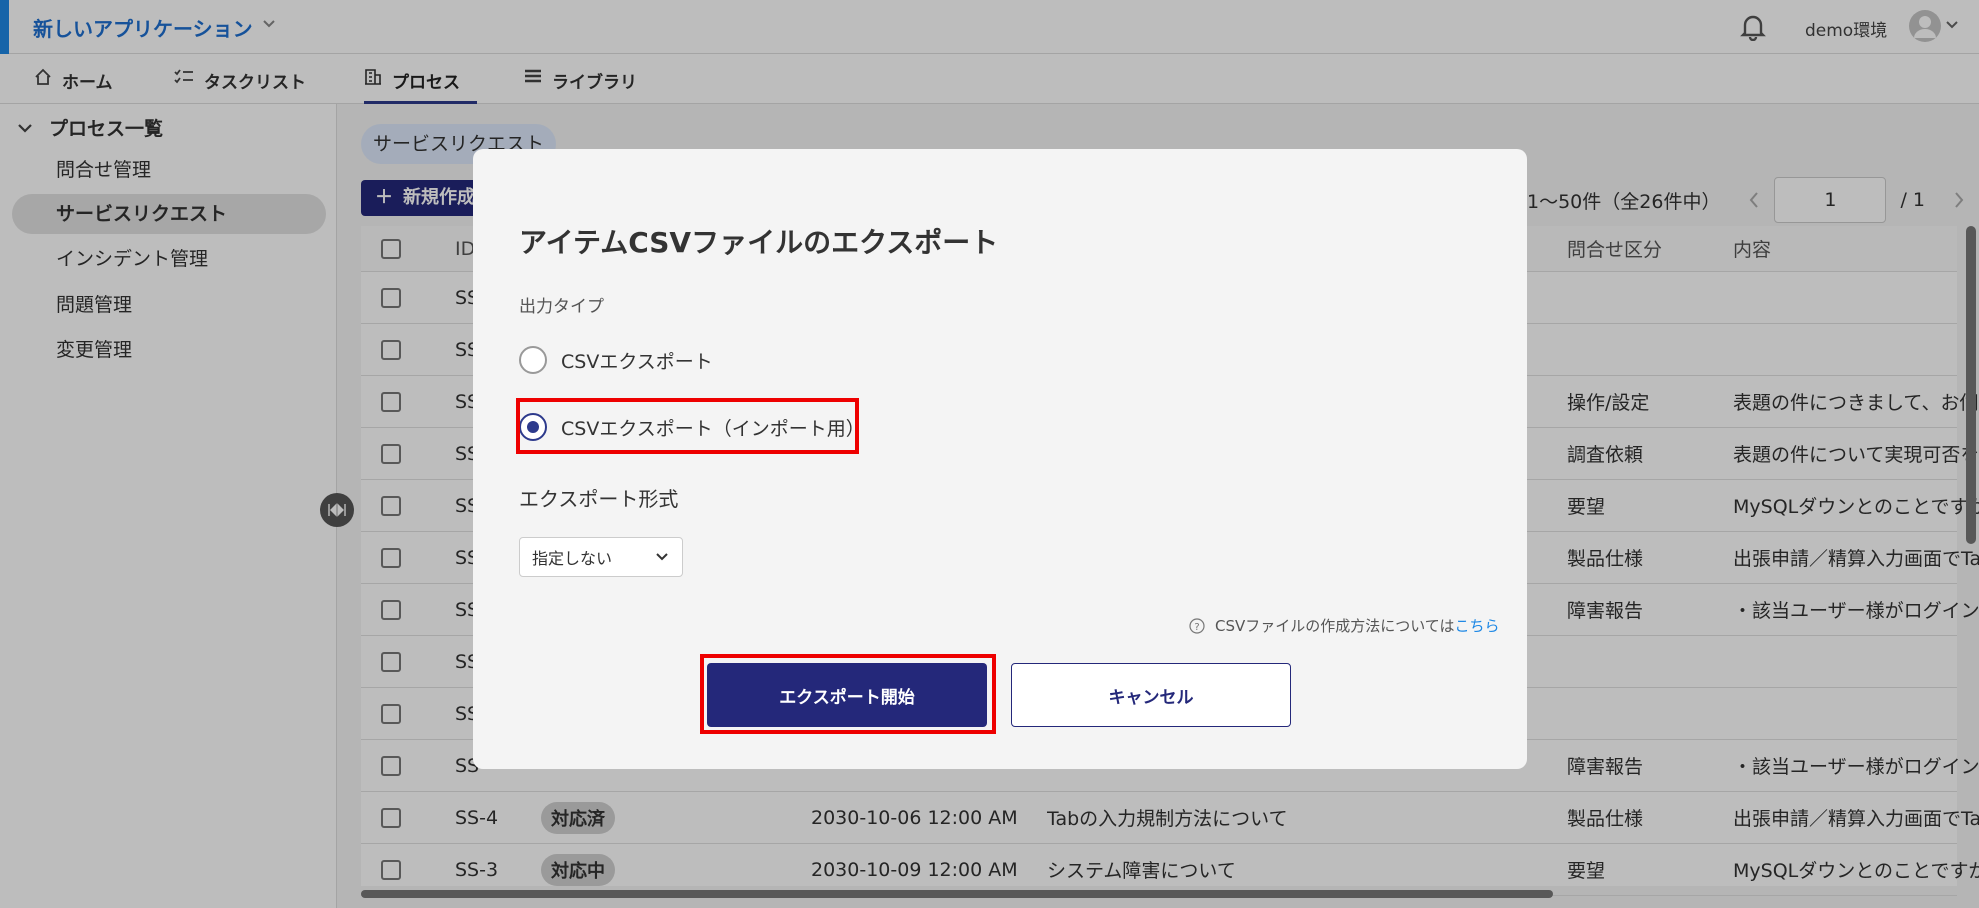 This screenshot has height=908, width=1979. I want to click on select-value: 指定しない, so click(572, 558).